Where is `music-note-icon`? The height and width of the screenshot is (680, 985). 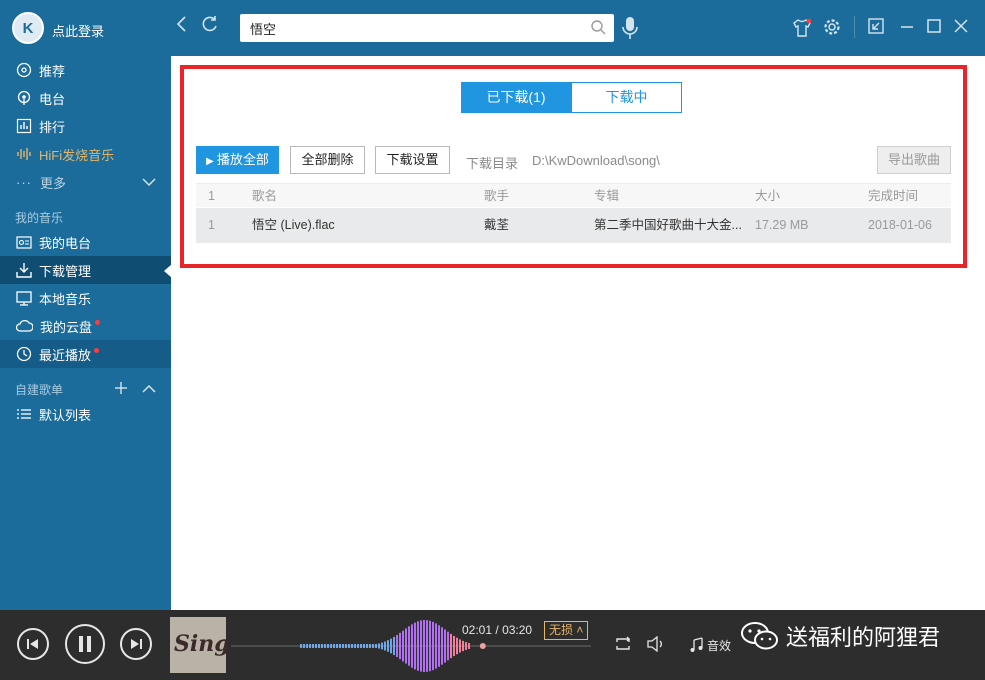 music-note-icon is located at coordinates (696, 644).